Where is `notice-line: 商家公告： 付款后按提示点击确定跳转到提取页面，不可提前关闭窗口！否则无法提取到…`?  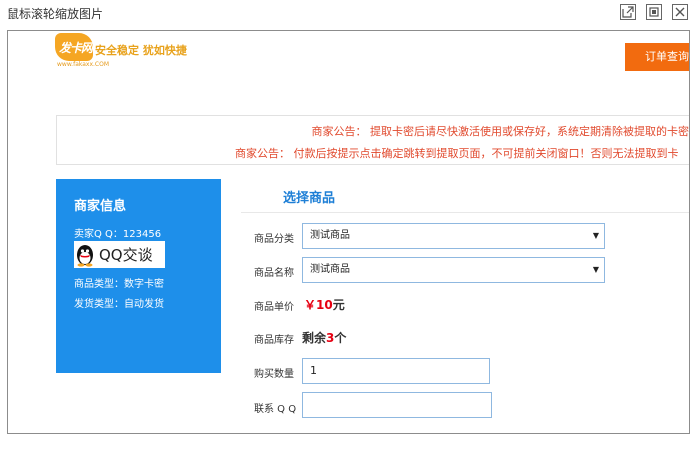 notice-line: 商家公告： 付款后按提示点击确定跳转到提取页面，不可提前关闭窗口！否则无法提取到… is located at coordinates (457, 153).